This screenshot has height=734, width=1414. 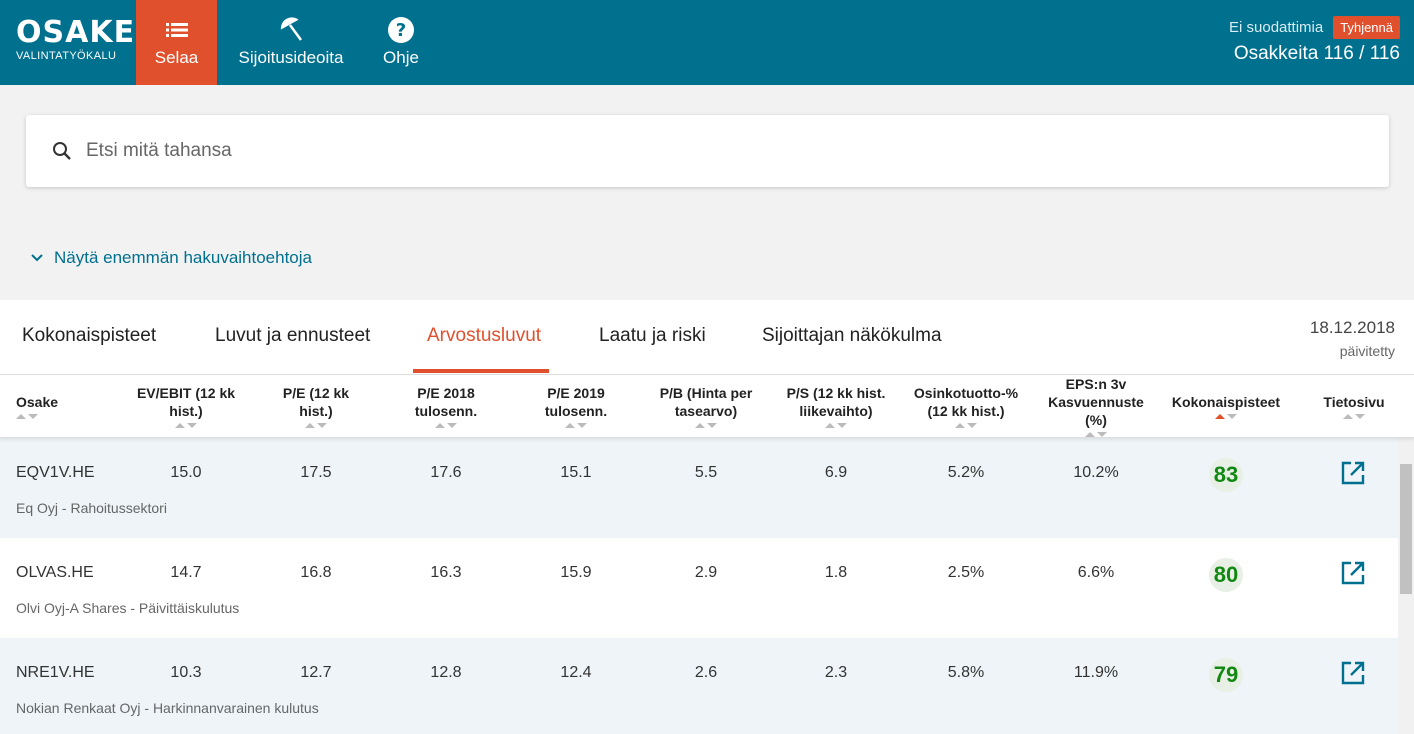 What do you see at coordinates (55, 673) in the screenshot?
I see `ticker: NRE1V.HE` at bounding box center [55, 673].